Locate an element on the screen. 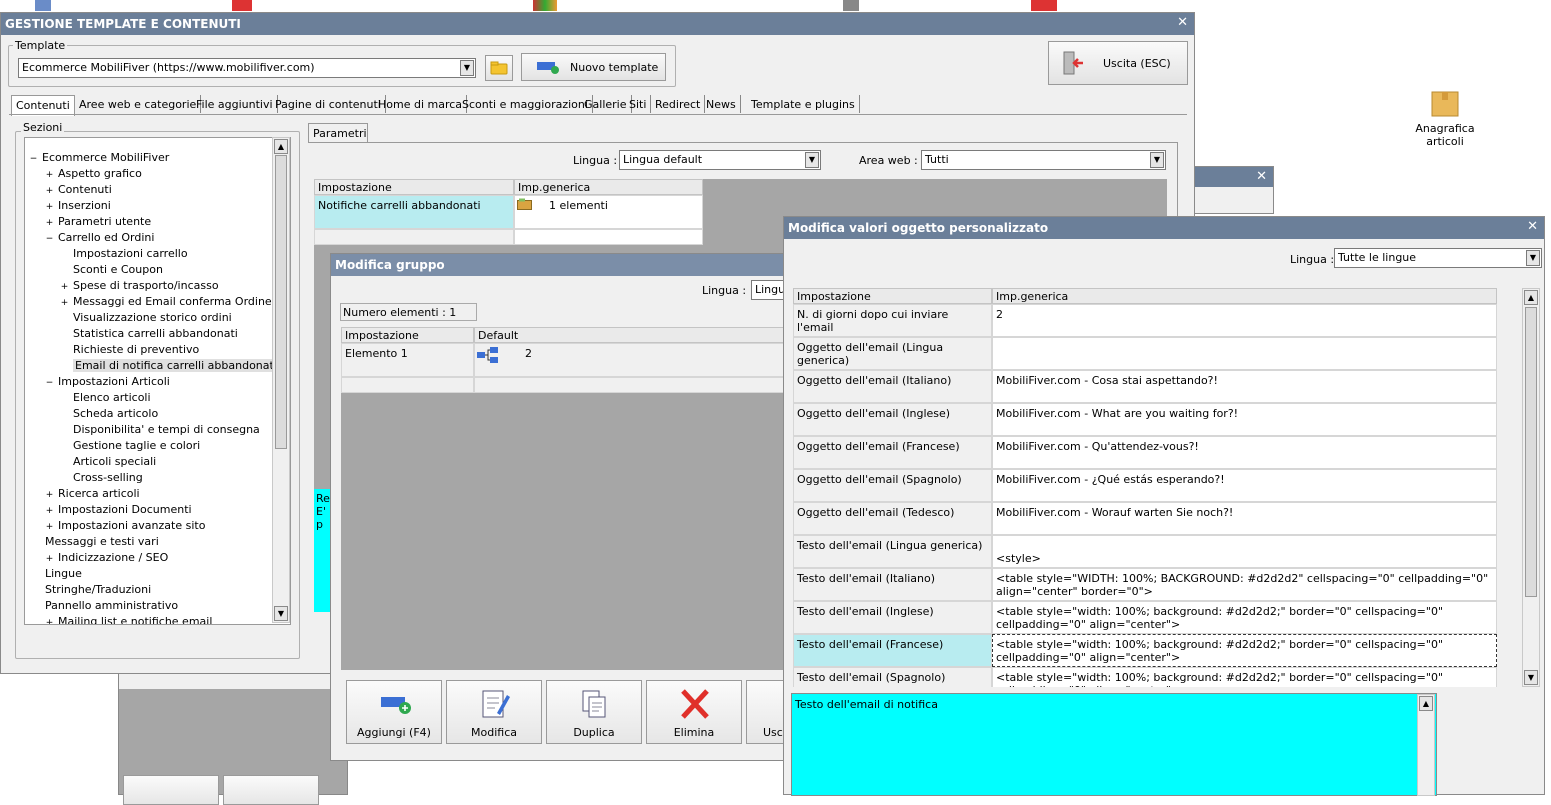 Image resolution: width=1551 pixels, height=805 pixels. tree-node: + Parametri utente is located at coordinates (98, 222).